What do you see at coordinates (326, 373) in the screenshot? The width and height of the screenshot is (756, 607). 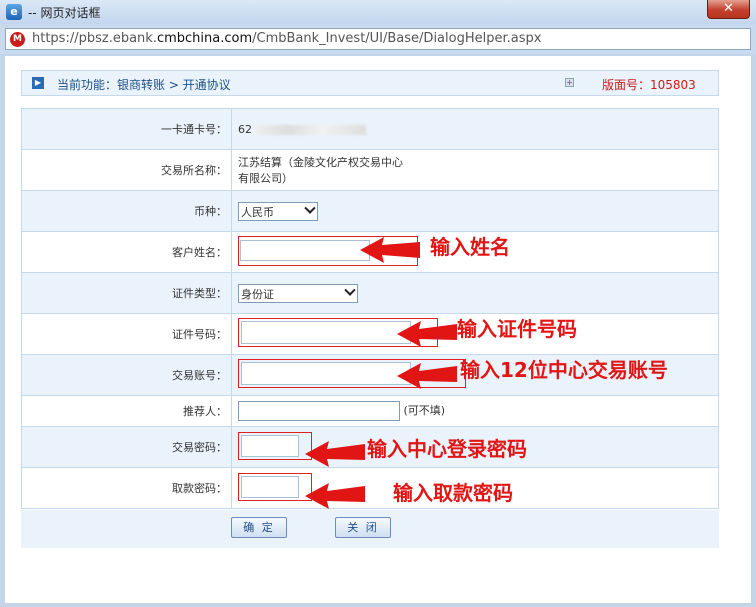 I see `account-input` at bounding box center [326, 373].